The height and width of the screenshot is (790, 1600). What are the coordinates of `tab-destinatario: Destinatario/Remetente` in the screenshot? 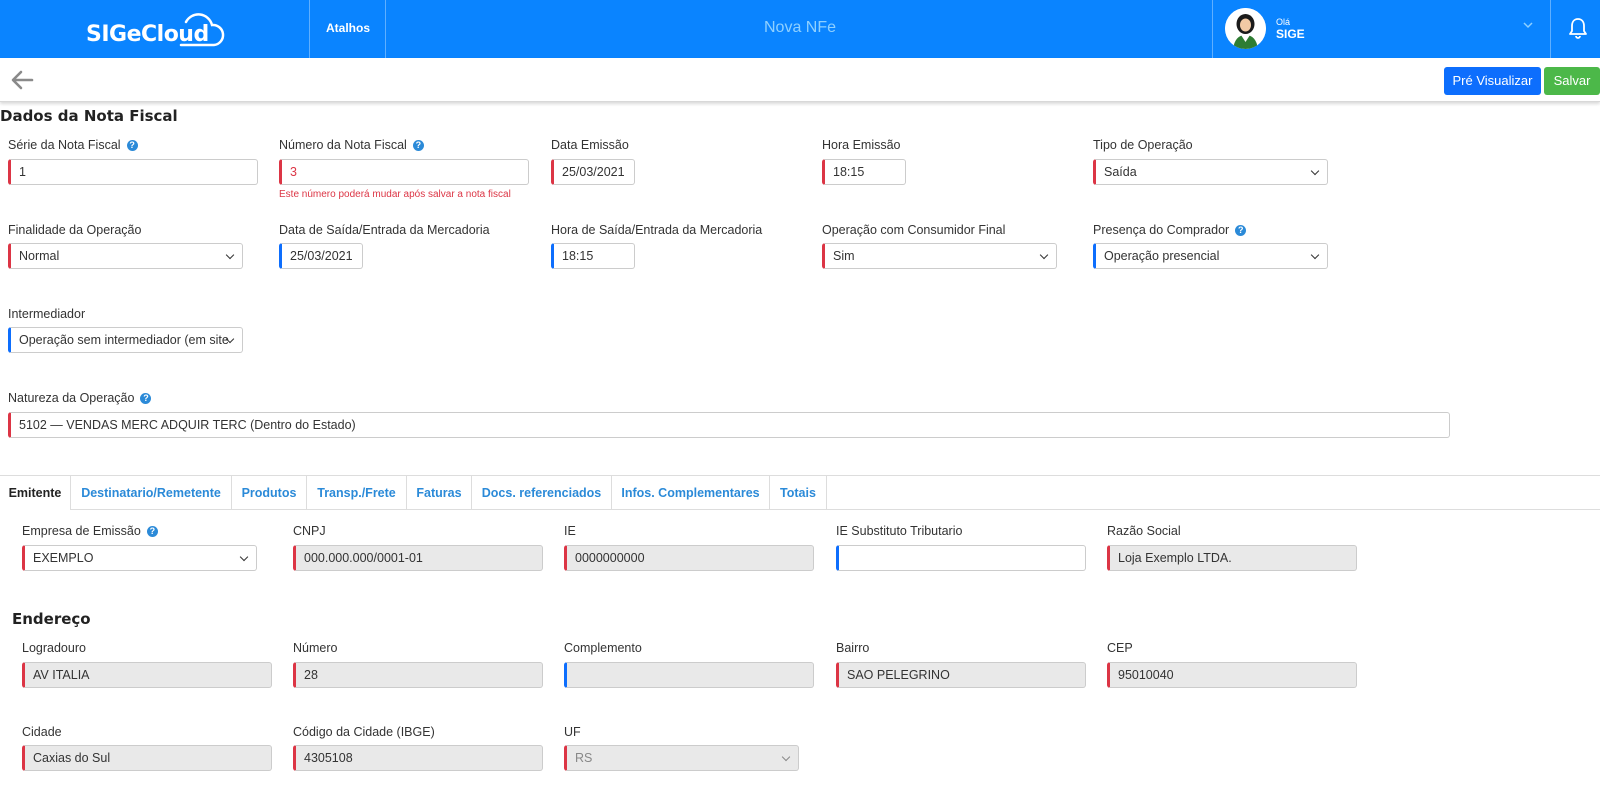 It's located at (151, 493).